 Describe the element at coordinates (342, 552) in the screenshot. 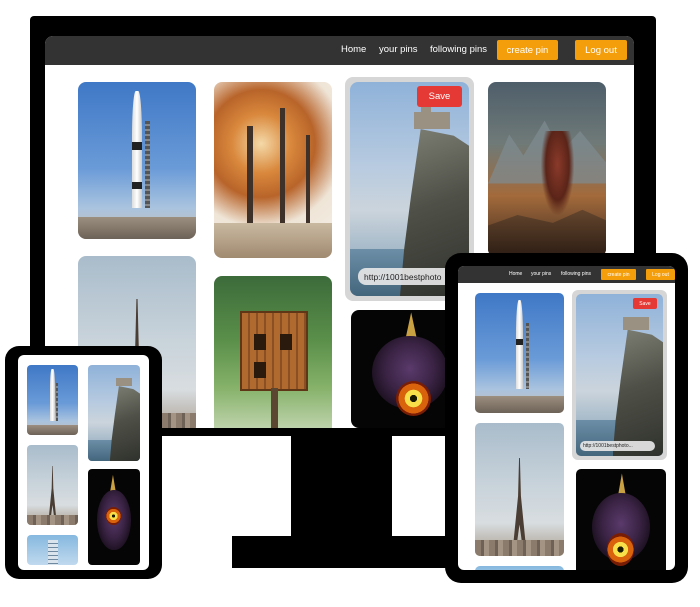

I see `monitor-stand-base` at that location.